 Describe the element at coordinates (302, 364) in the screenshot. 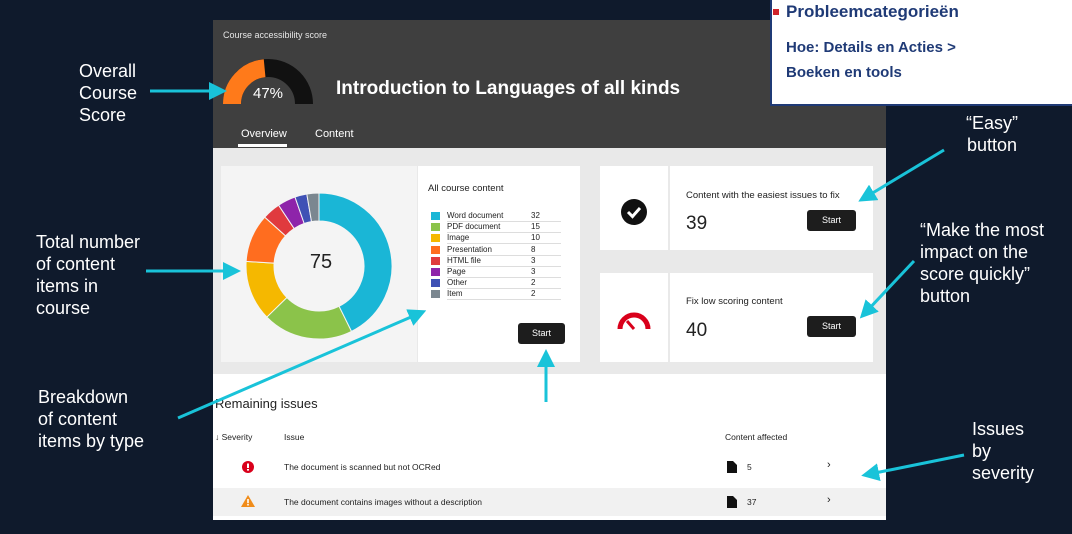

I see `arrow-breakdown` at that location.